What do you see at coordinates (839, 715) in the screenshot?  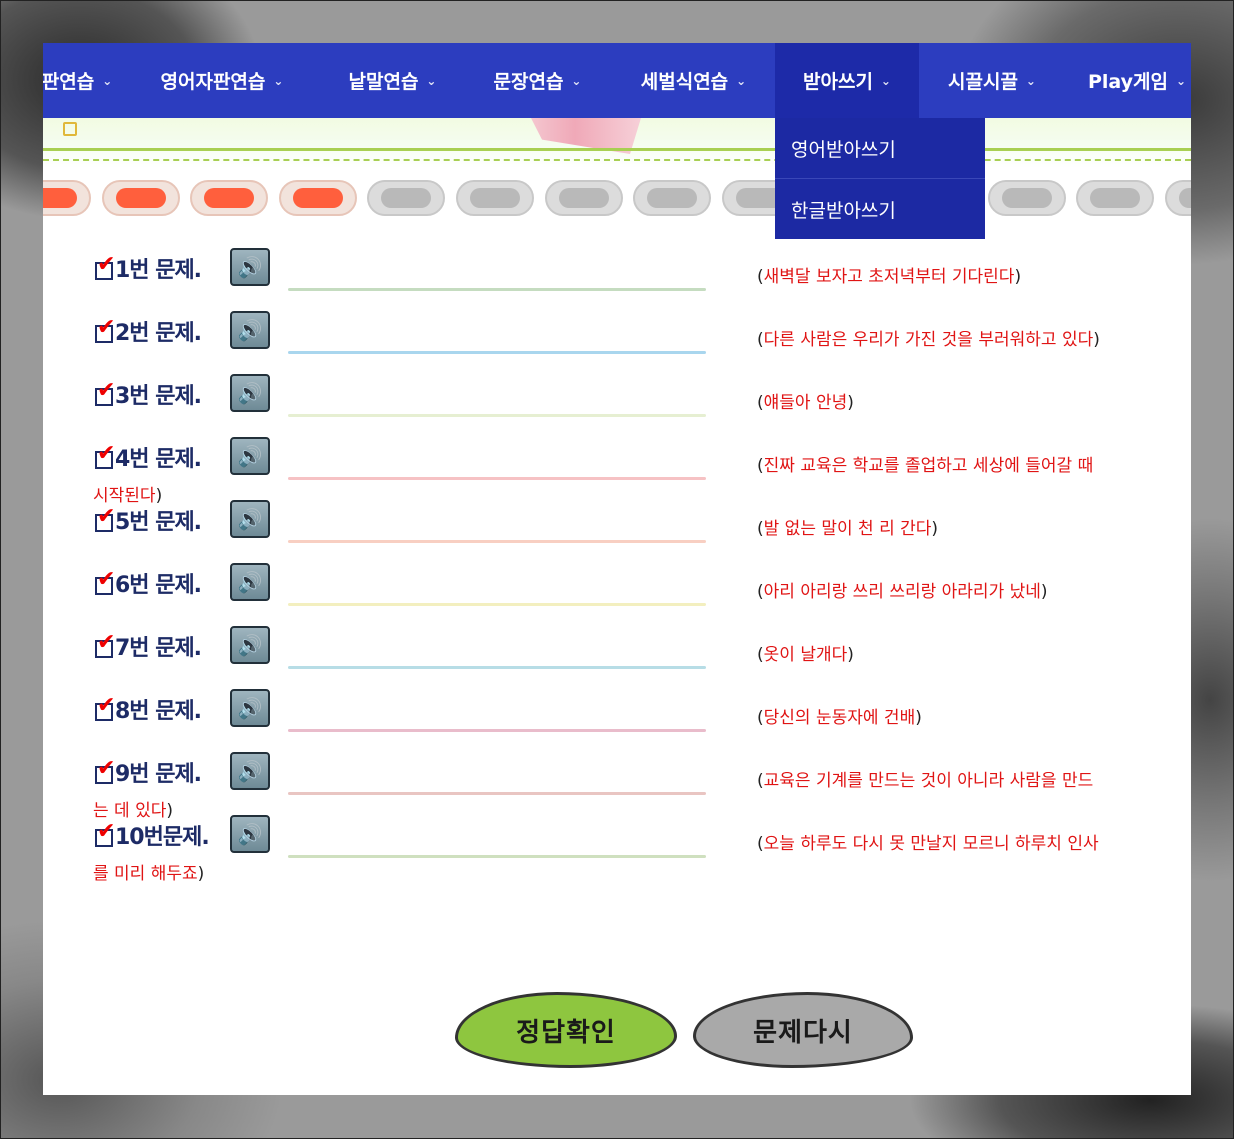 I see `hint-text: (당신의 눈동자에 건배)` at bounding box center [839, 715].